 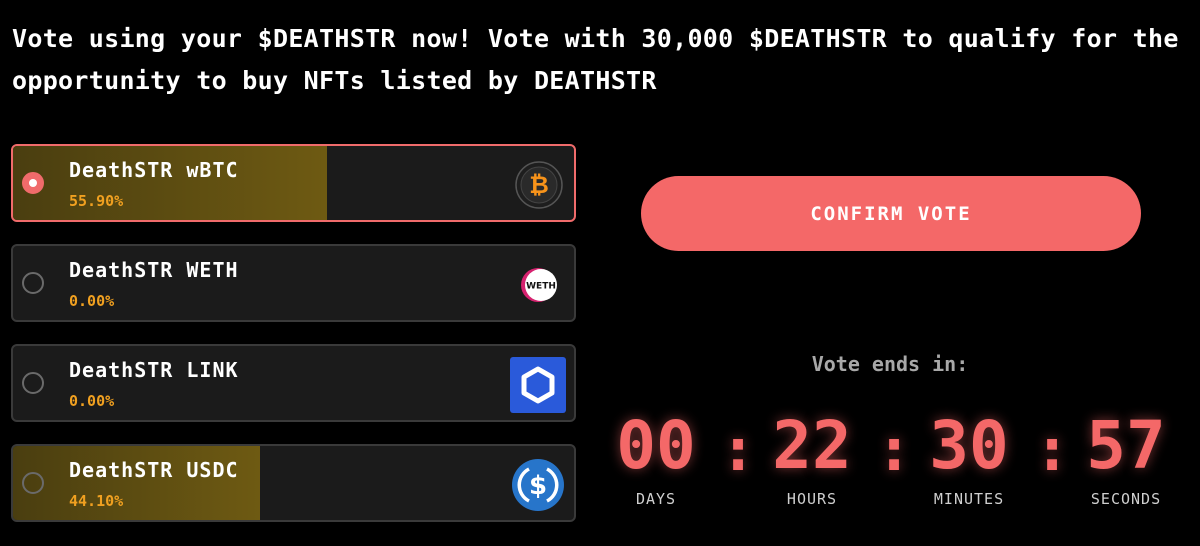 I want to click on weth-icon: WETH, so click(x=539, y=285).